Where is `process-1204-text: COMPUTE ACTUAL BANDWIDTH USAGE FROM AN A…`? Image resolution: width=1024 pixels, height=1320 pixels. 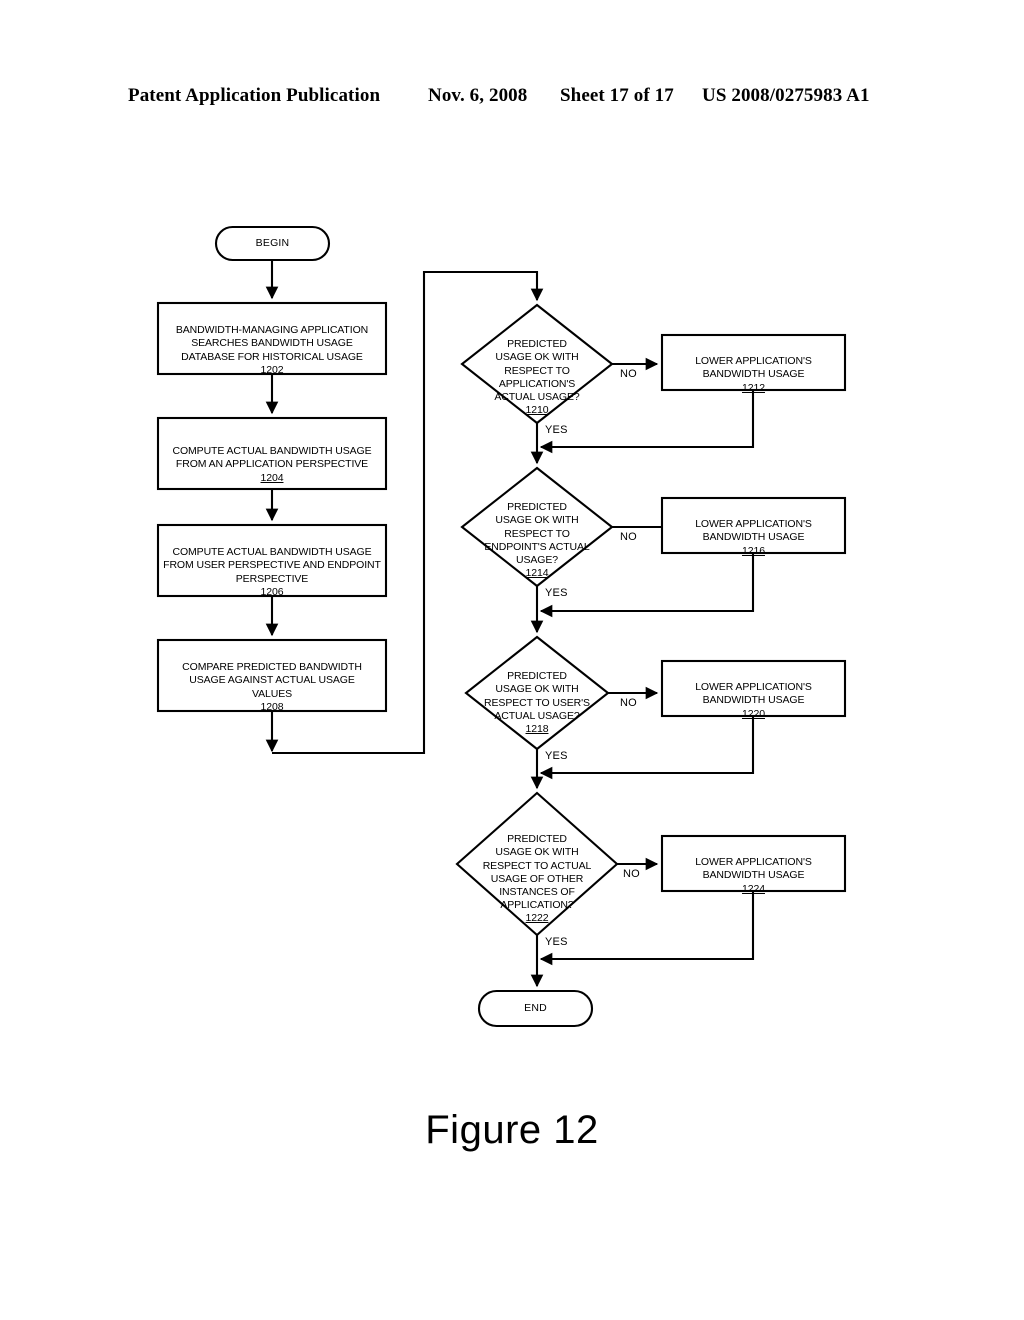 process-1204-text: COMPUTE ACTUAL BANDWIDTH USAGE FROM AN A… is located at coordinates (272, 465).